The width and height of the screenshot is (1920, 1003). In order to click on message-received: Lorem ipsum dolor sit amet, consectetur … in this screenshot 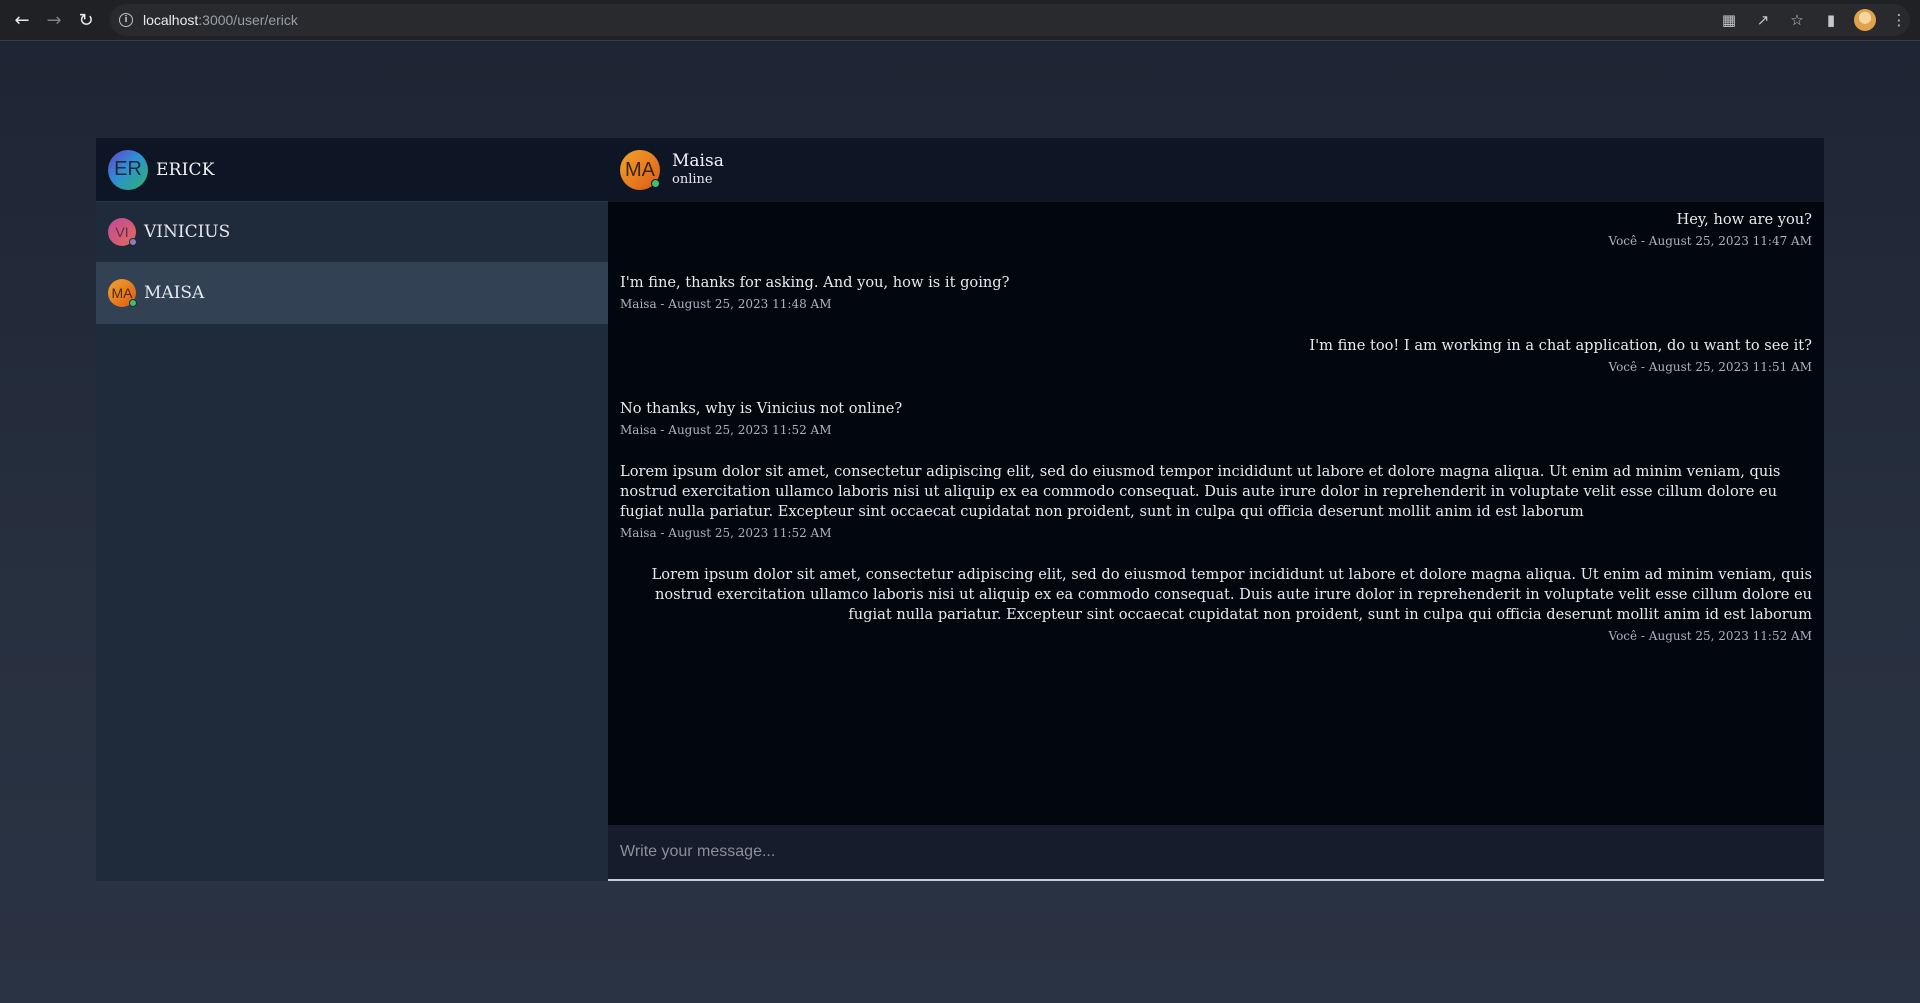, I will do `click(1216, 502)`.